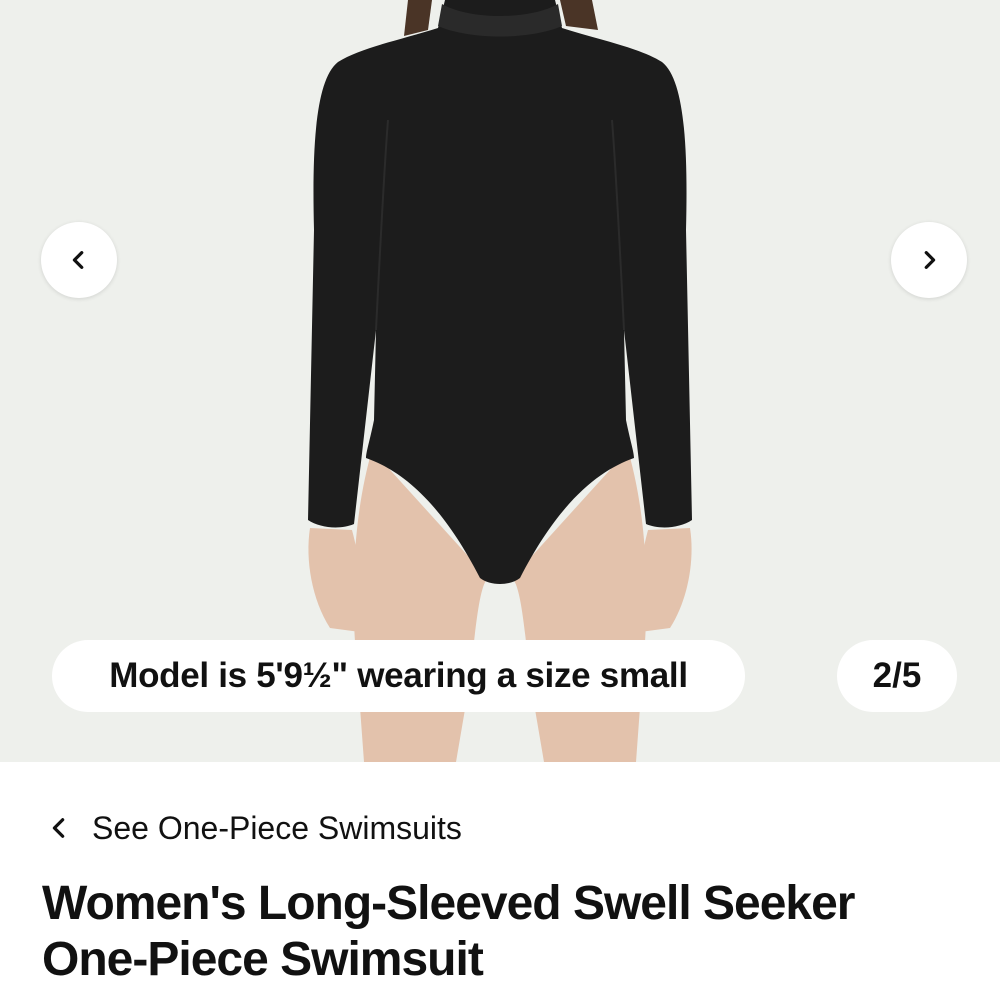  Describe the element at coordinates (277, 828) in the screenshot. I see `breadcrumb-label: See One-Piece Swimsuits` at that location.